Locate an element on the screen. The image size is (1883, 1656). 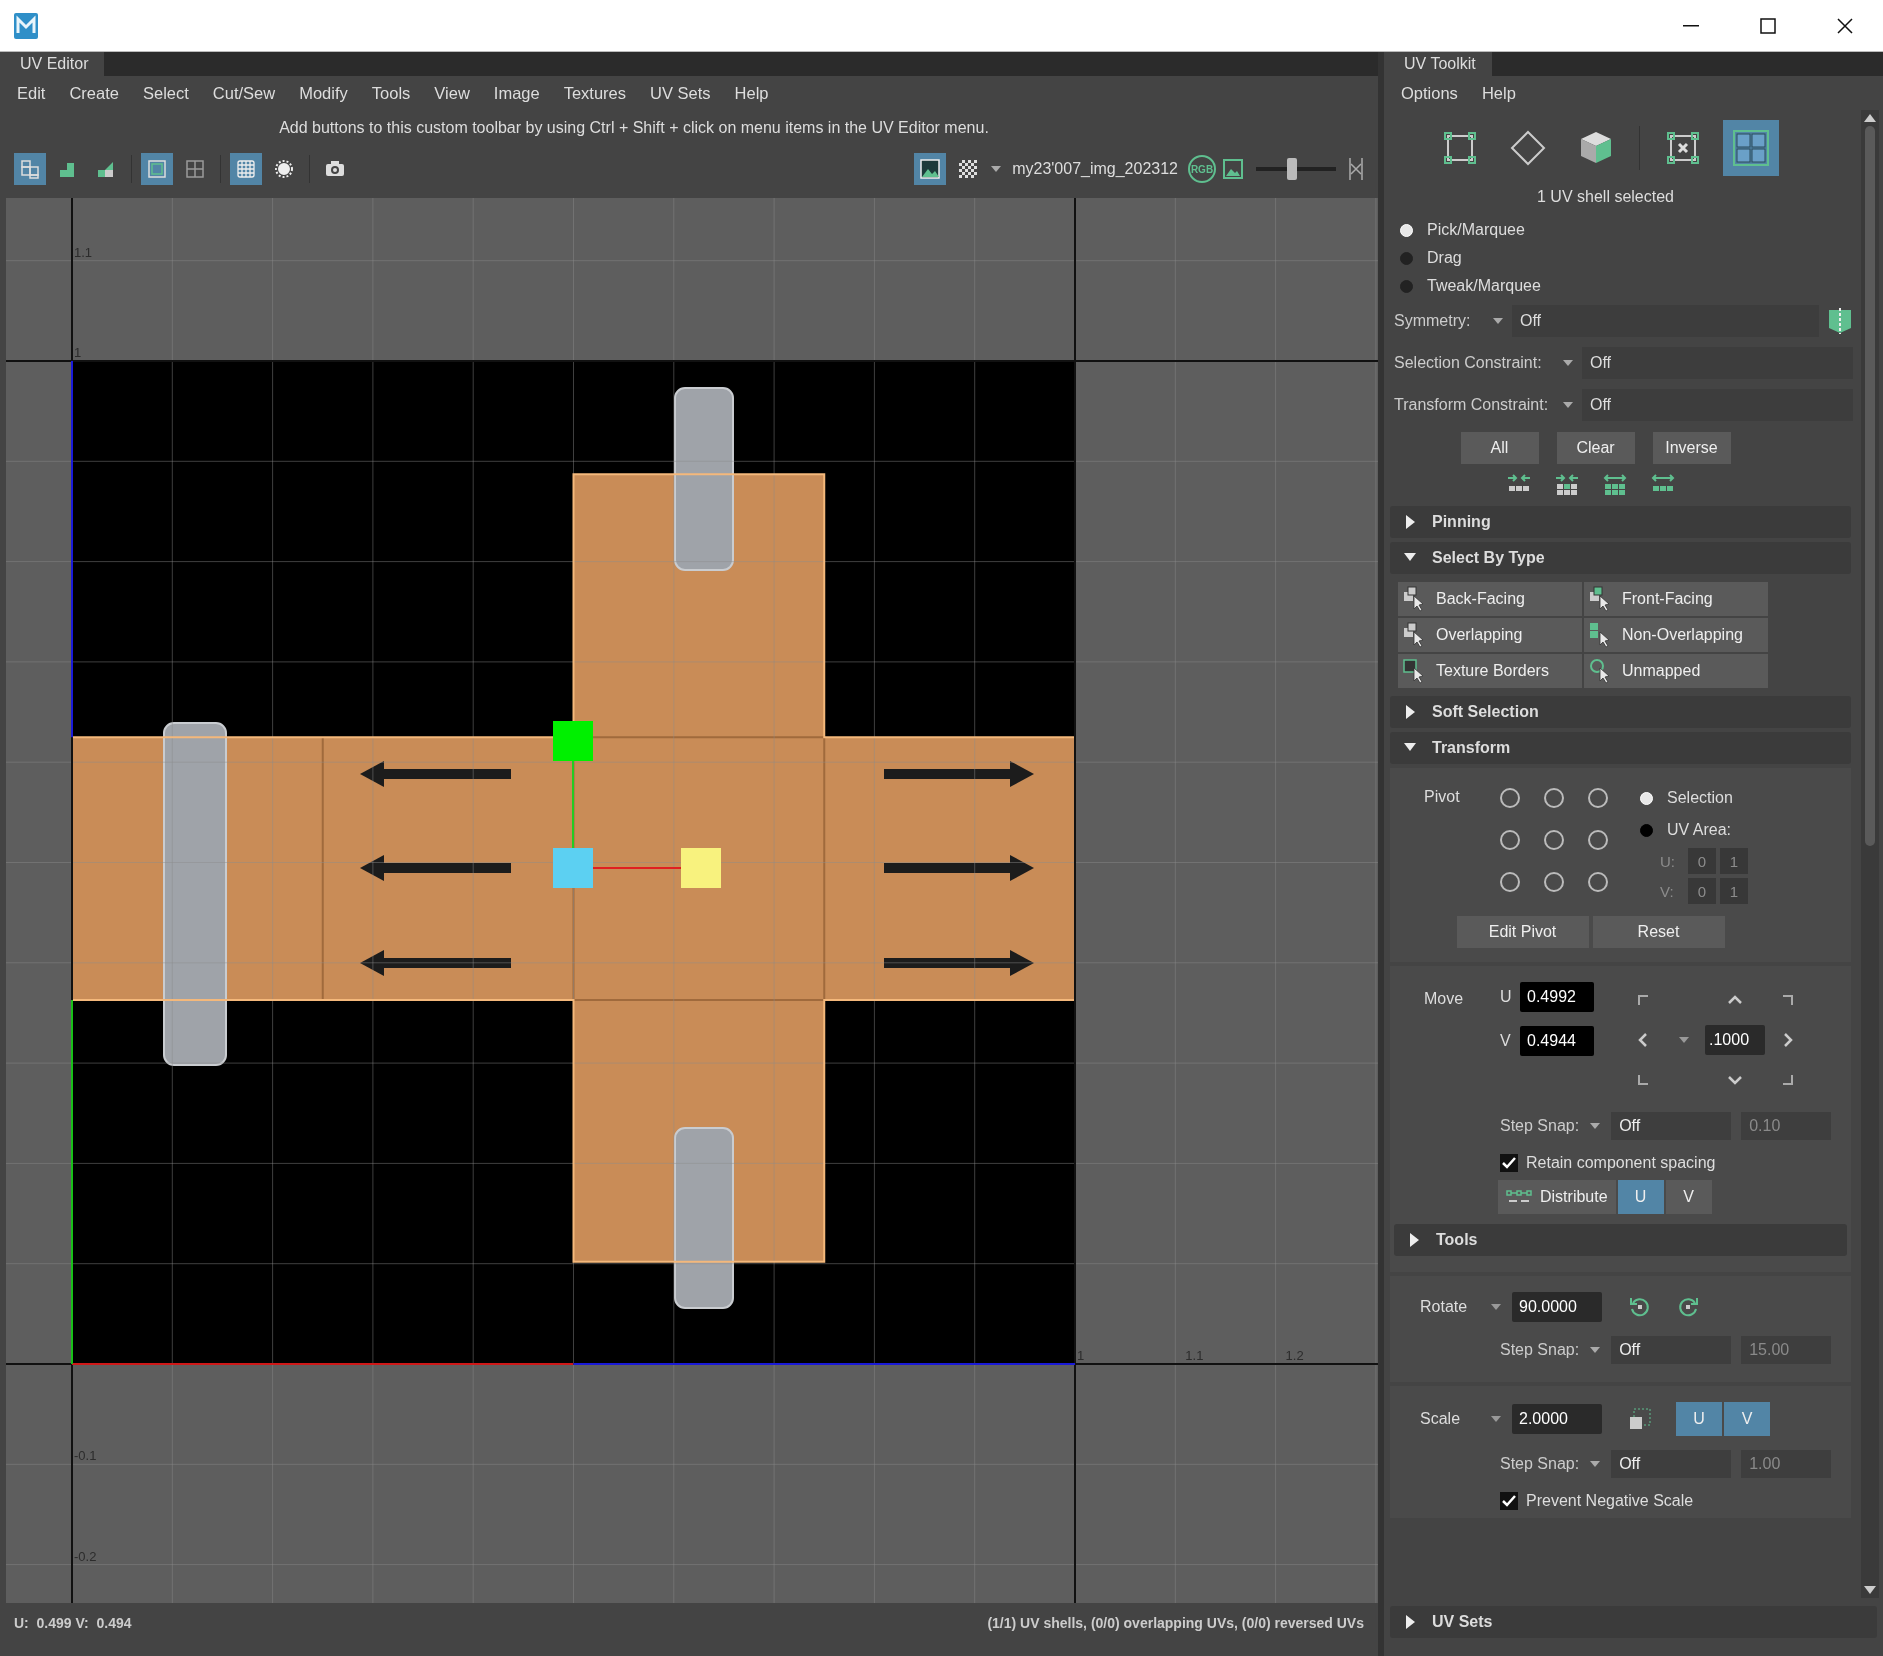
radio-option: UV Area: is located at coordinates (1745, 830).